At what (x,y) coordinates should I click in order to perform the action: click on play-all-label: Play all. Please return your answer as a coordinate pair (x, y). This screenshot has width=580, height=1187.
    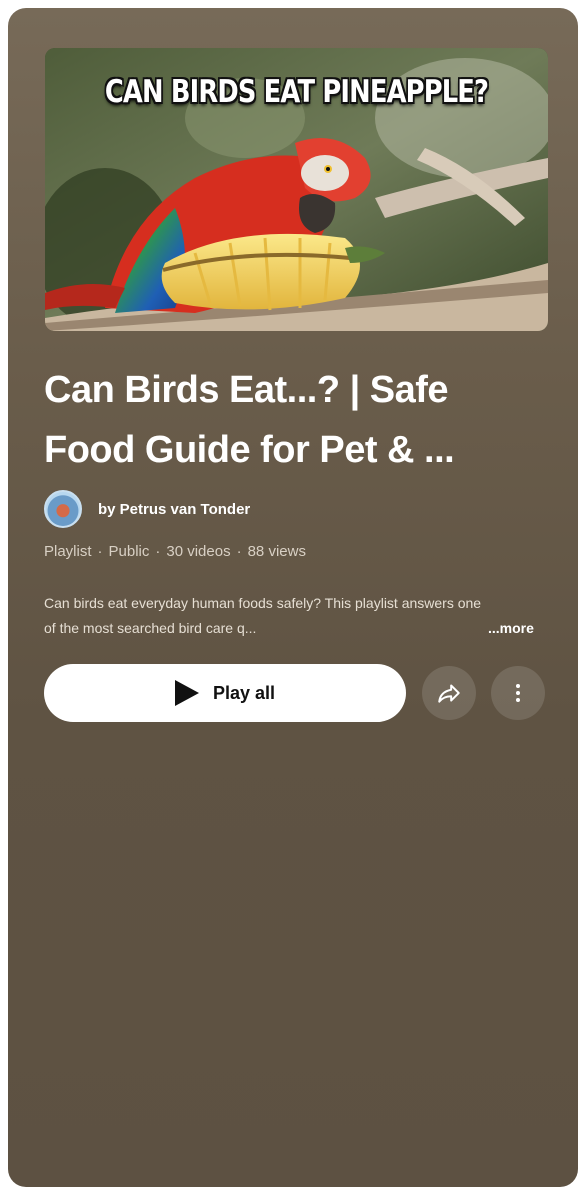
    Looking at the image, I should click on (244, 692).